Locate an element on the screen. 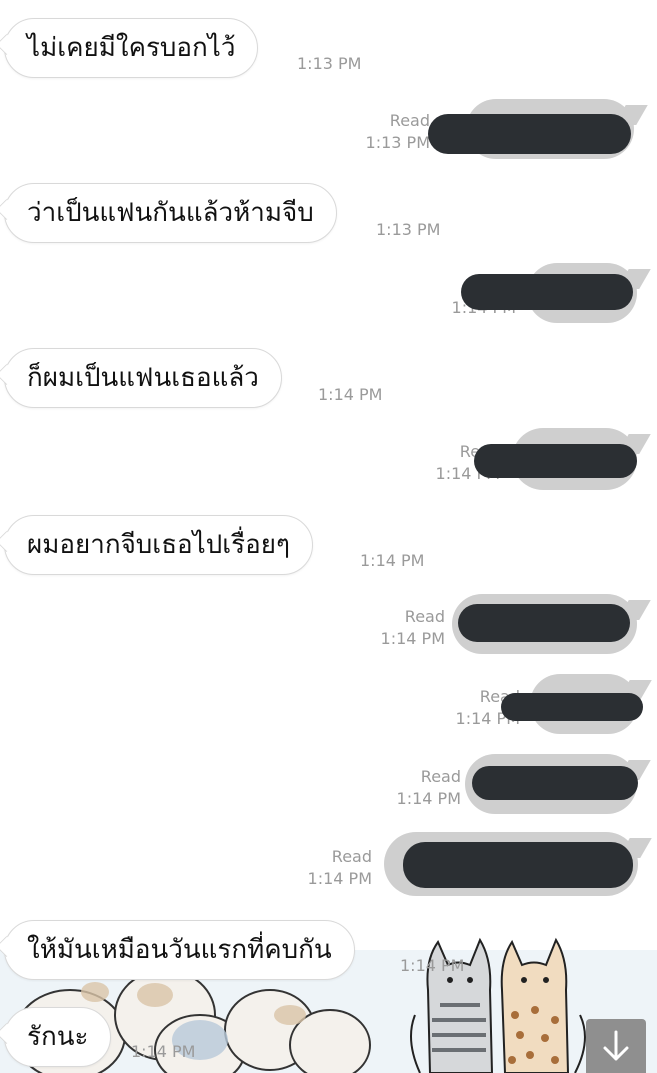 The image size is (657, 1073). incoming-message-bubble: ไม่เคยมีใครบอกไว้ is located at coordinates (131, 48).